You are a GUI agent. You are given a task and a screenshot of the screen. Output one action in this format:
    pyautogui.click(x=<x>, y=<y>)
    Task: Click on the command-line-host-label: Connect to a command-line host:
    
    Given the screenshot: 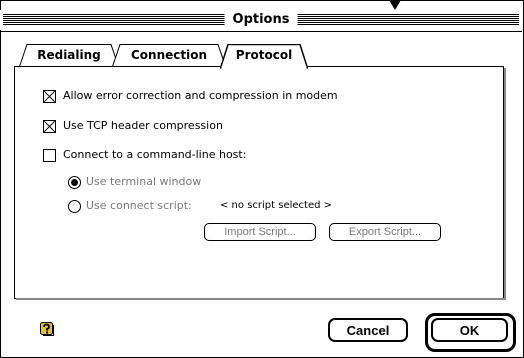 What is the action you would take?
    pyautogui.click(x=155, y=154)
    